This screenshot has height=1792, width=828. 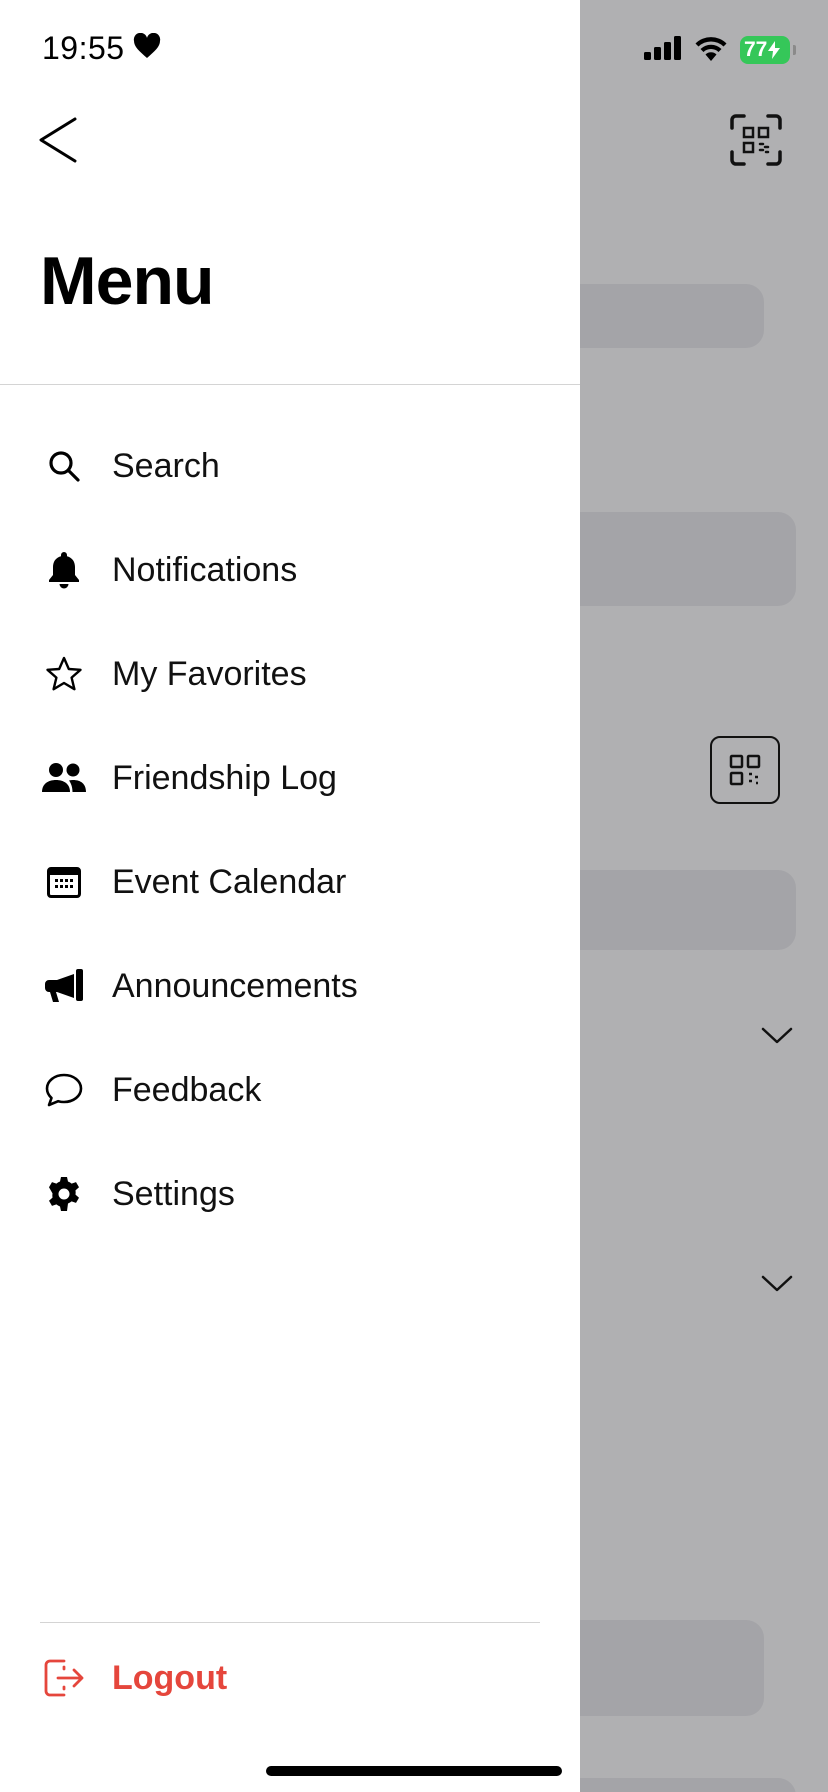 I want to click on gear-icon, so click(x=64, y=1194).